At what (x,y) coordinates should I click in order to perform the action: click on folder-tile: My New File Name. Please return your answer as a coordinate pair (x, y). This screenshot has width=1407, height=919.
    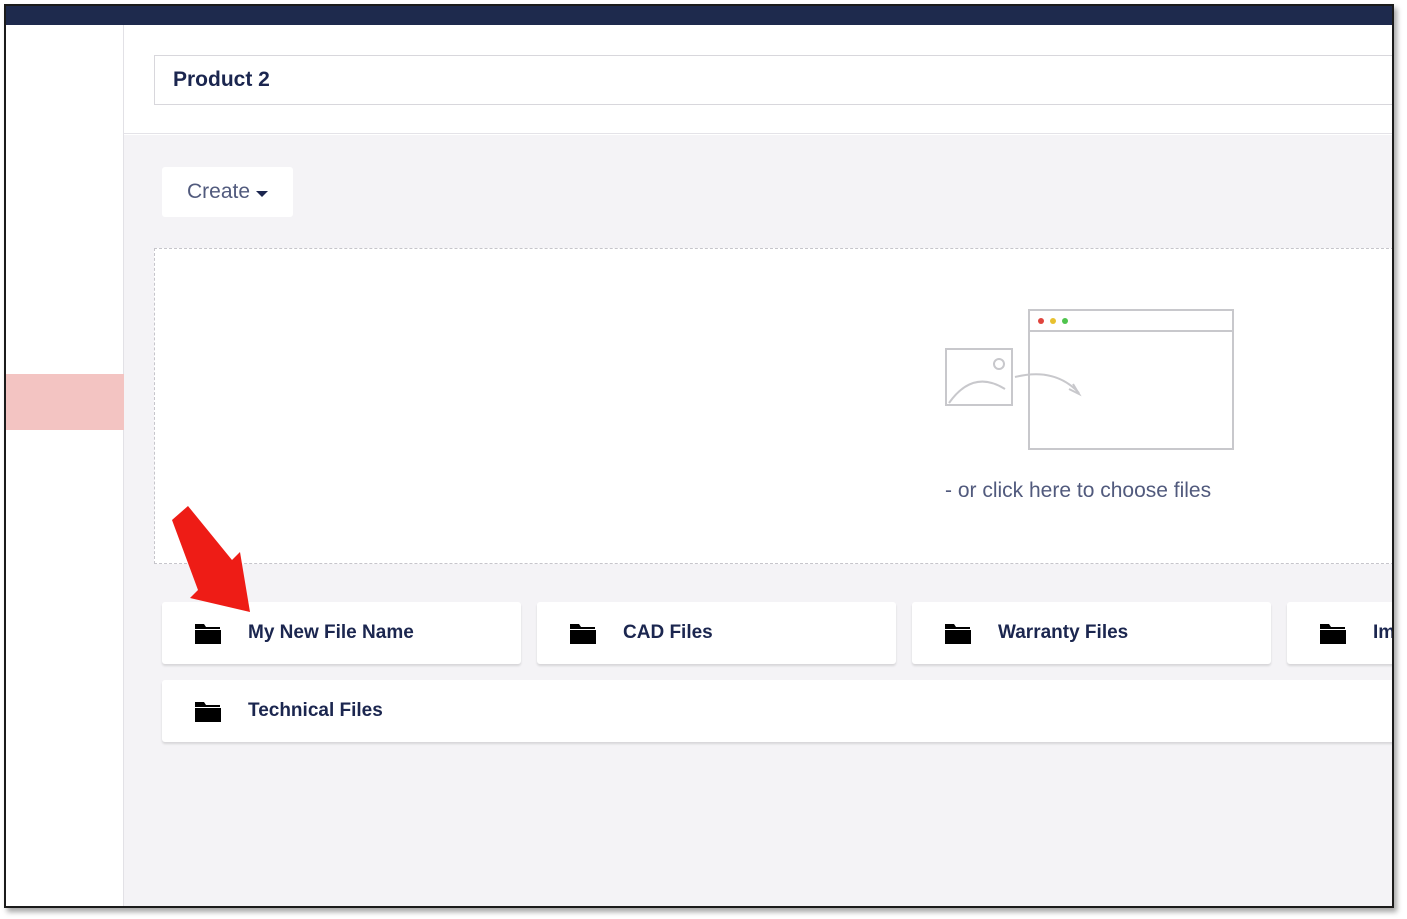
    Looking at the image, I should click on (341, 633).